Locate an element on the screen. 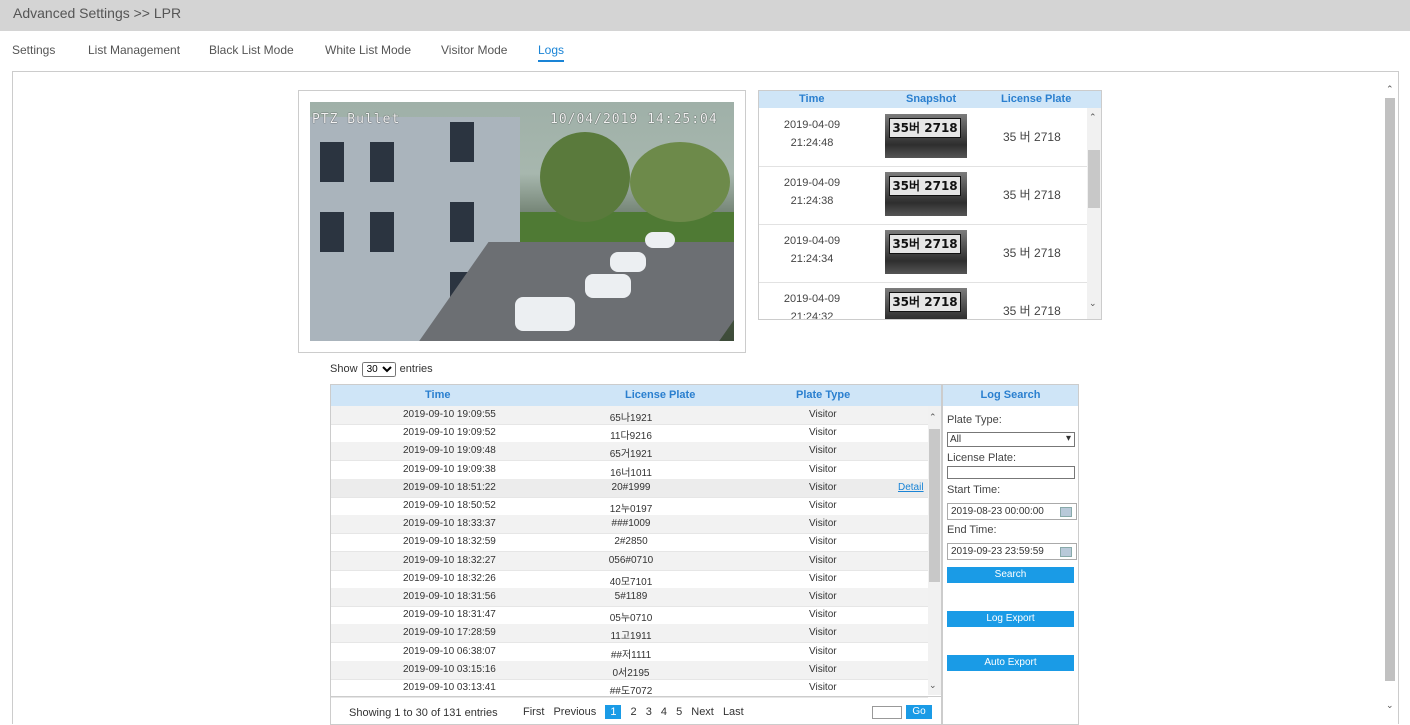 The width and height of the screenshot is (1410, 725). table-row: 2019-09-10 18:32:59 2#2850 Visitor is located at coordinates (629, 543).